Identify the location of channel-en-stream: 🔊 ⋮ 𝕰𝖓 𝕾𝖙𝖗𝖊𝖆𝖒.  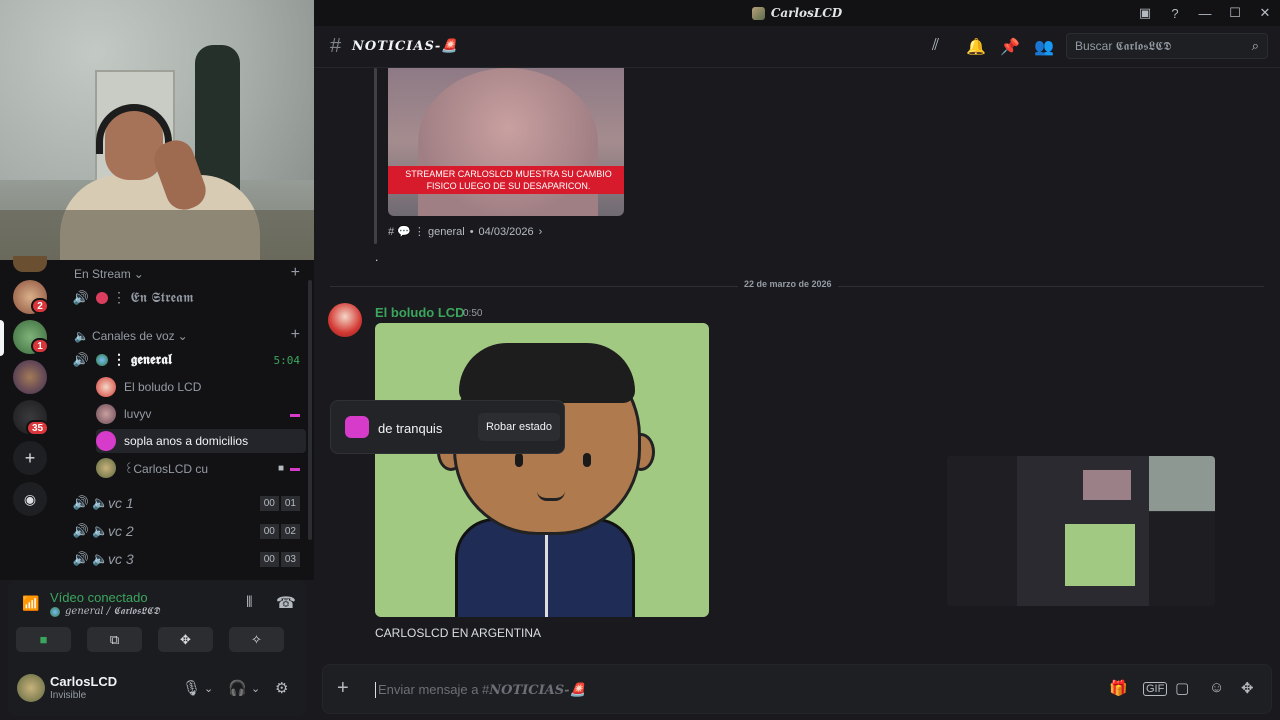
(188, 298).